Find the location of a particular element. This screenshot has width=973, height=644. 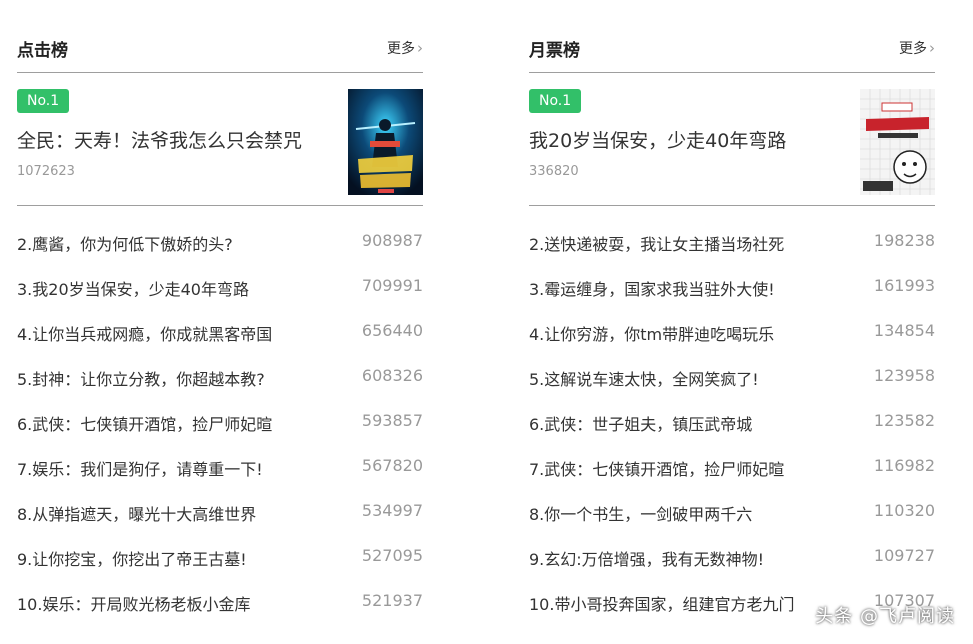

list-item: 6.武侠：世子姐夫，镇压武帝城 123582 is located at coordinates (732, 410).